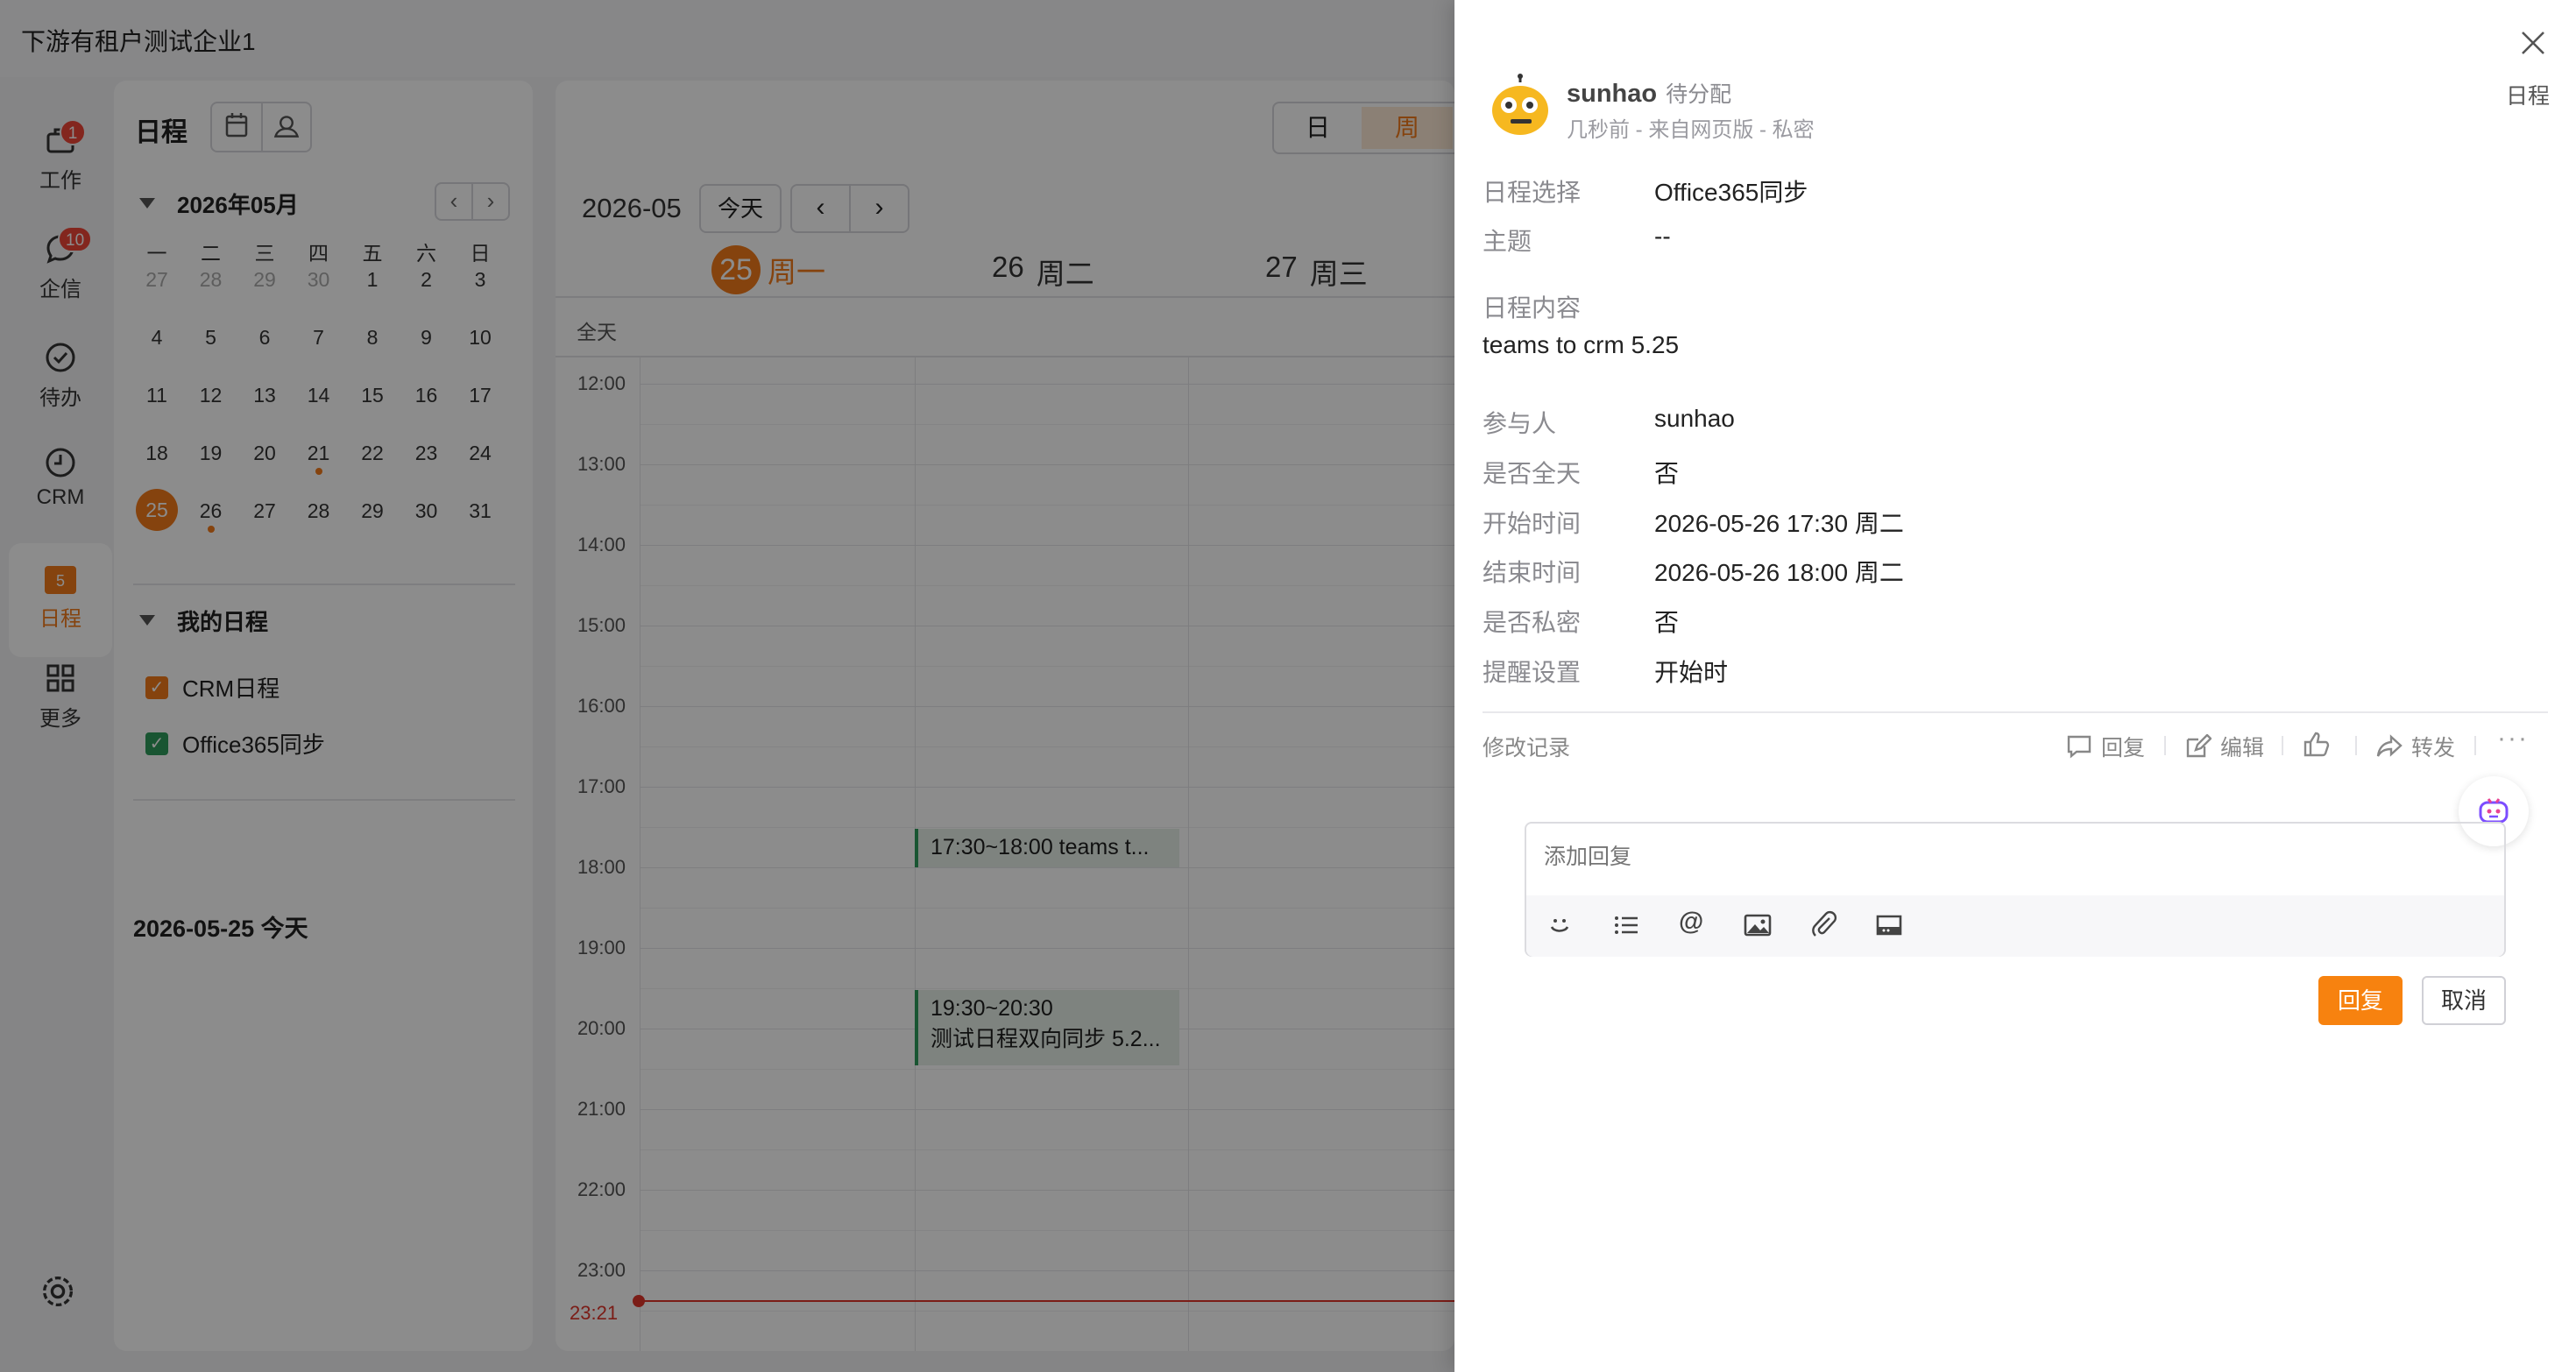 The image size is (2576, 1372). I want to click on remind-value: 开始时, so click(1691, 673).